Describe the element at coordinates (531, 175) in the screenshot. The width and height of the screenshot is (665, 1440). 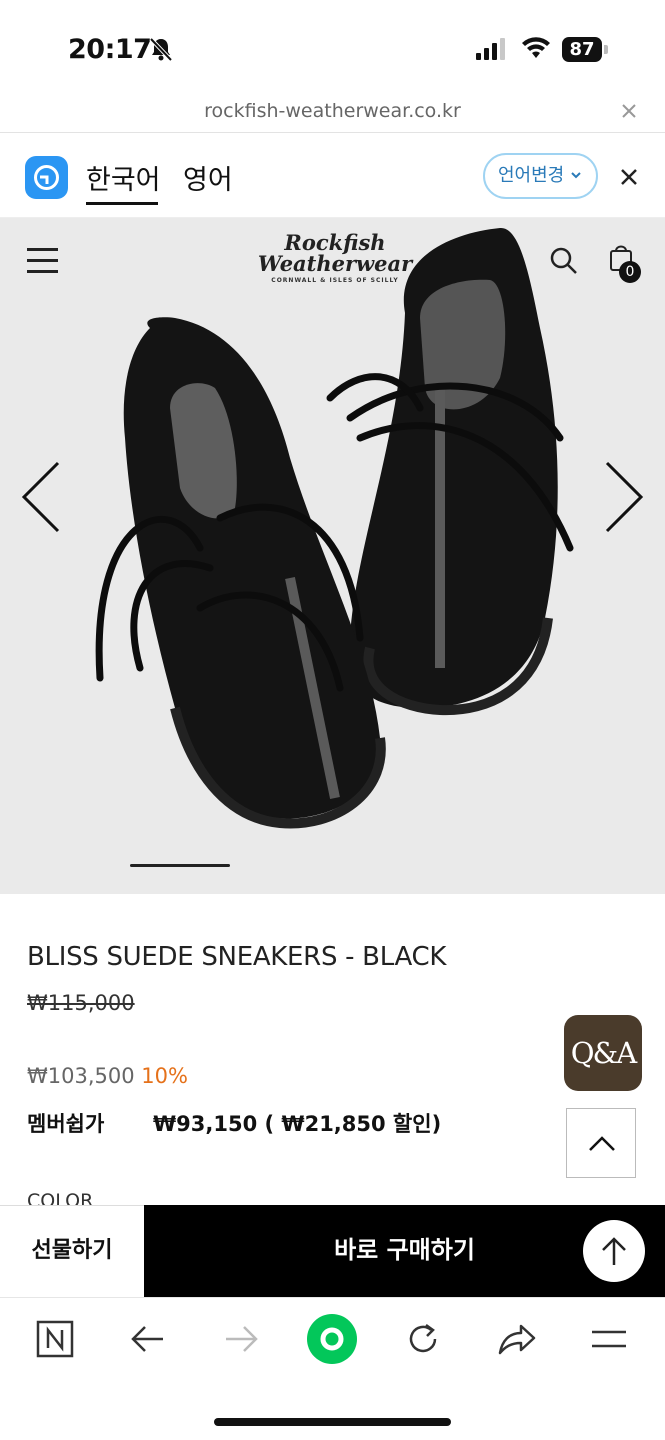
I see `change-language-label: 언어변경` at that location.